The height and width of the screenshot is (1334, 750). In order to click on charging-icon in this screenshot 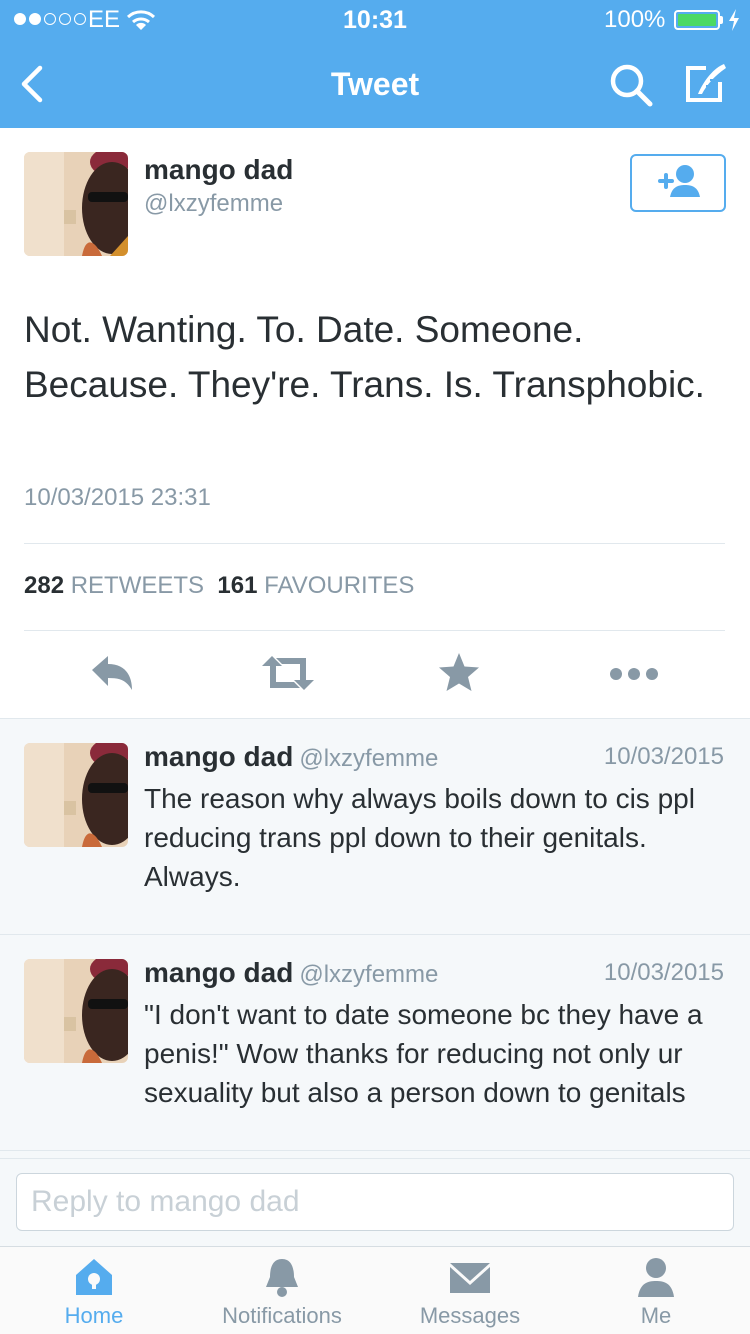, I will do `click(734, 22)`.